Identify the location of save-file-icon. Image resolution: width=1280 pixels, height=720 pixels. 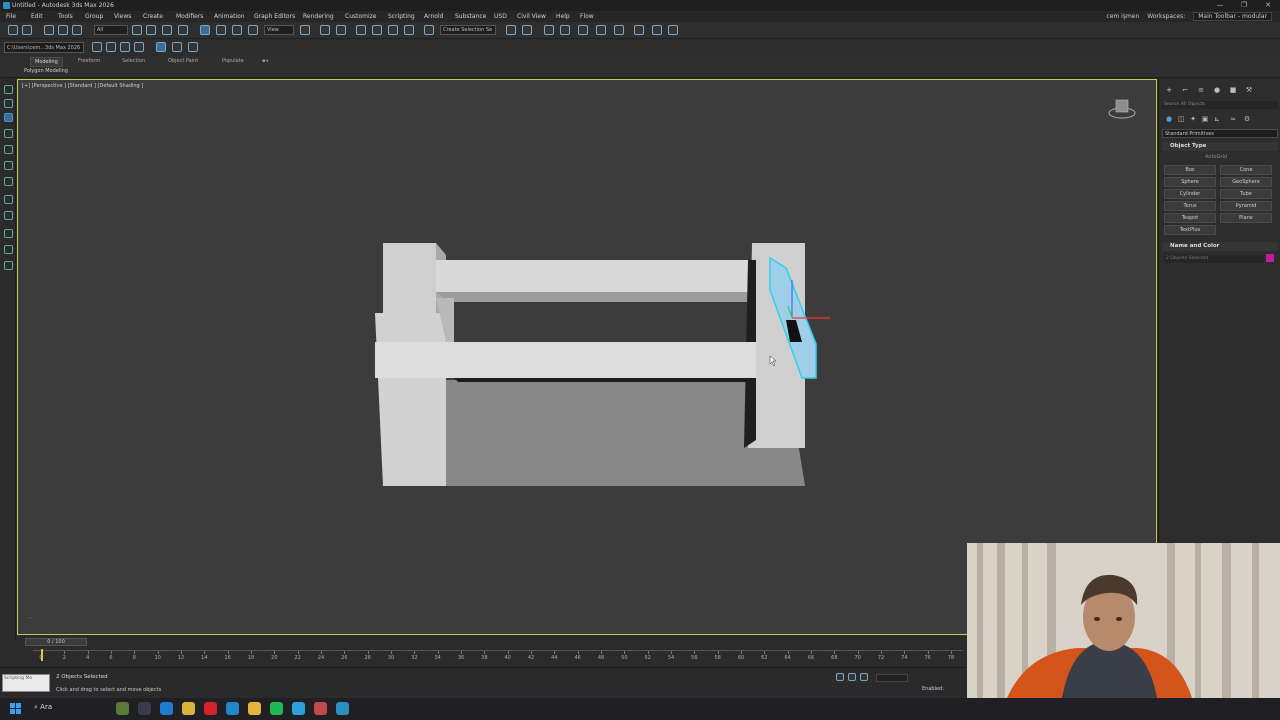
(125, 47).